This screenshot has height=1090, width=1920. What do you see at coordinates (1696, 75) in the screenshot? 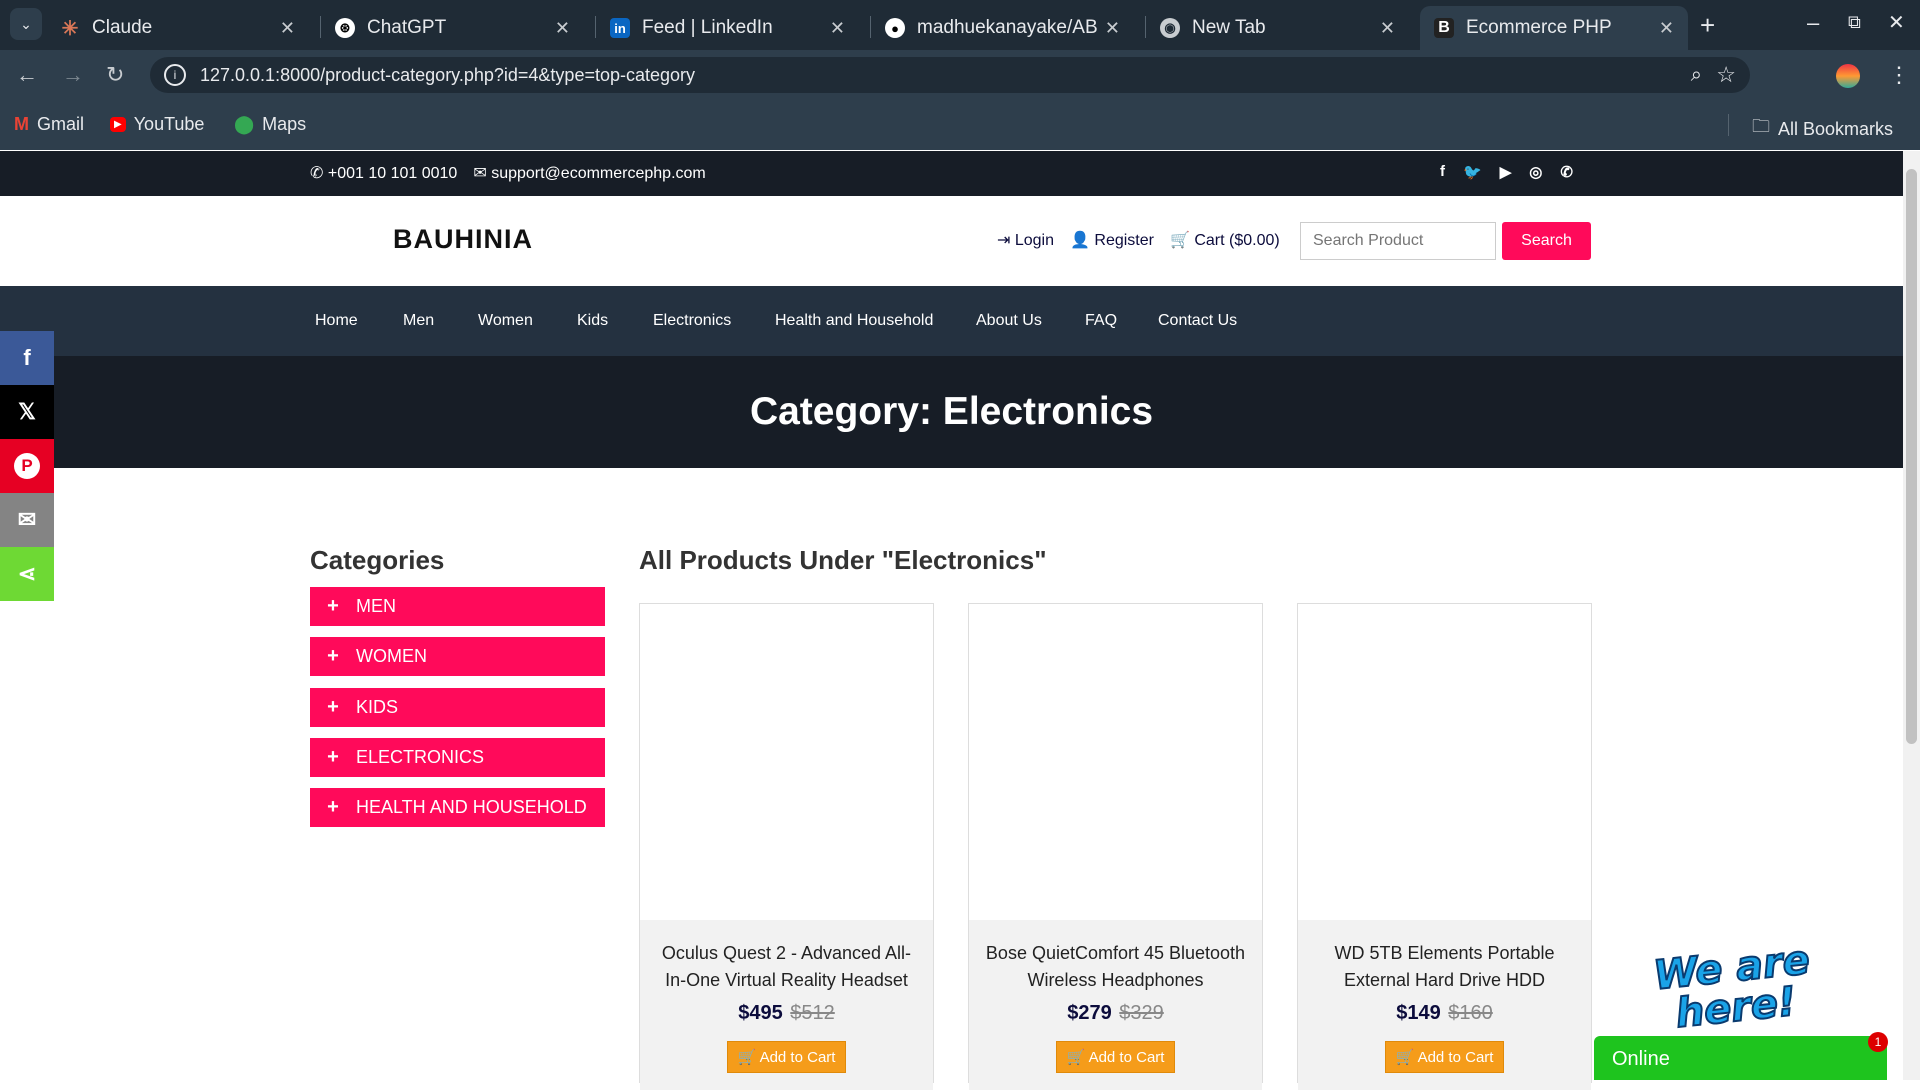
I see `zoom-icon: ⌕` at bounding box center [1696, 75].